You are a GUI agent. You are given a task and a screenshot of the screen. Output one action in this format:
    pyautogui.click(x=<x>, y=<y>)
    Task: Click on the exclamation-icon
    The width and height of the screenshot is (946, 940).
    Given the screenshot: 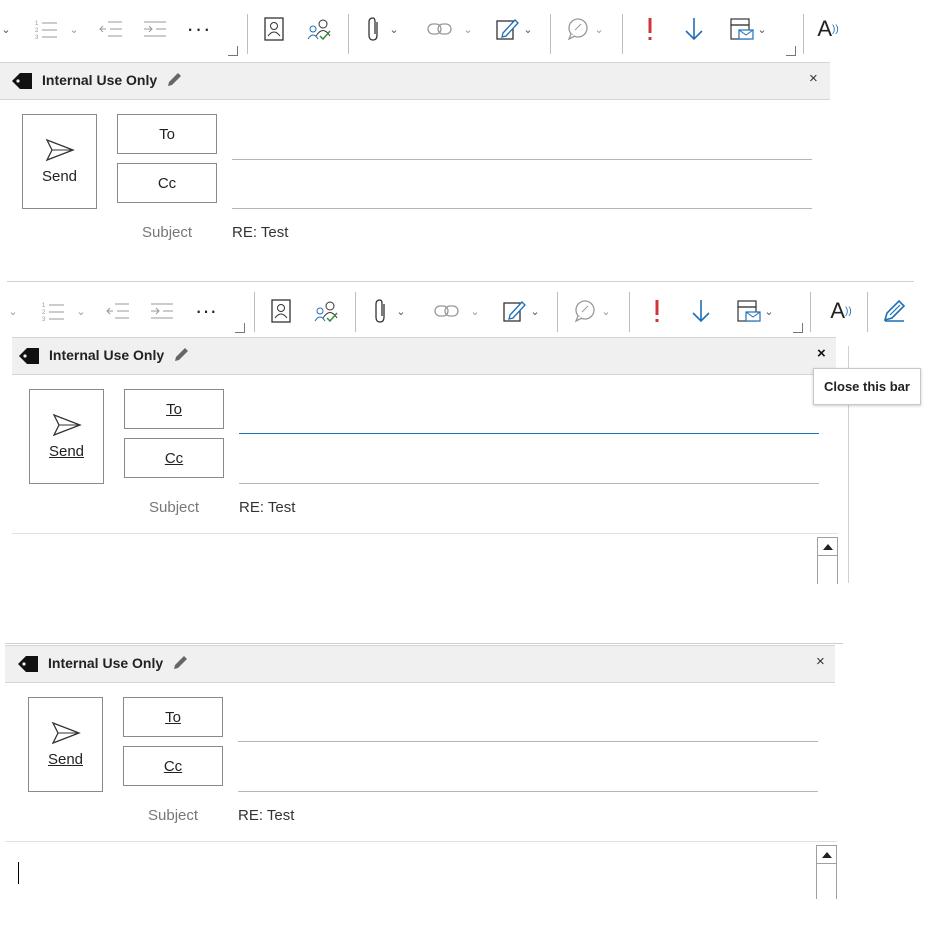 What is the action you would take?
    pyautogui.click(x=657, y=311)
    